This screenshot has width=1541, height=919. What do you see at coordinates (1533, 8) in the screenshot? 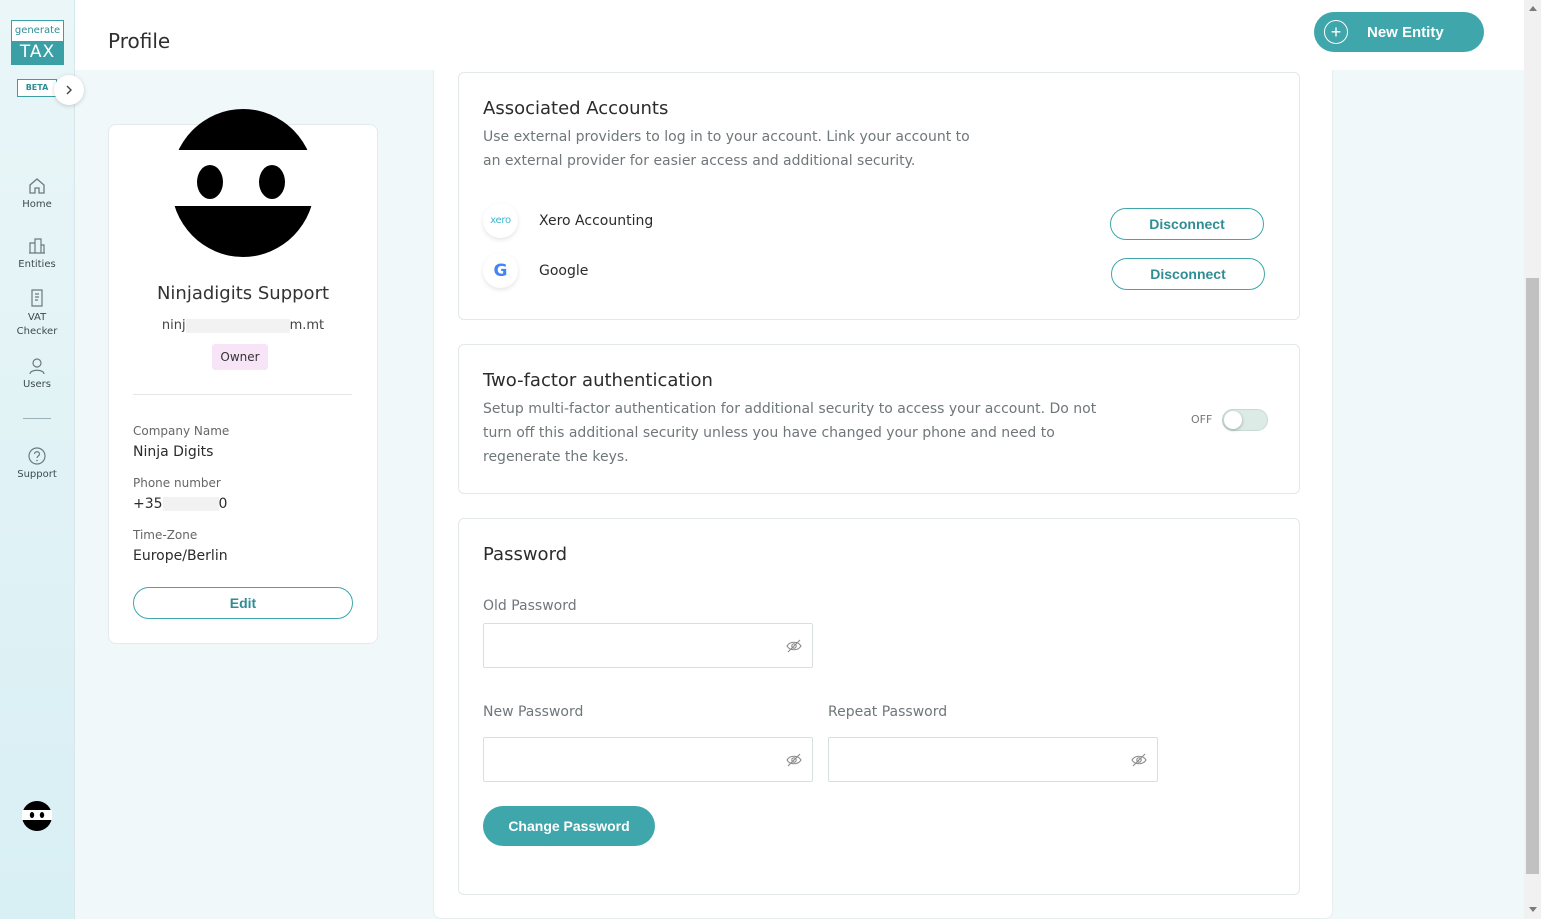
I see `scroll-up-arrow-icon` at bounding box center [1533, 8].